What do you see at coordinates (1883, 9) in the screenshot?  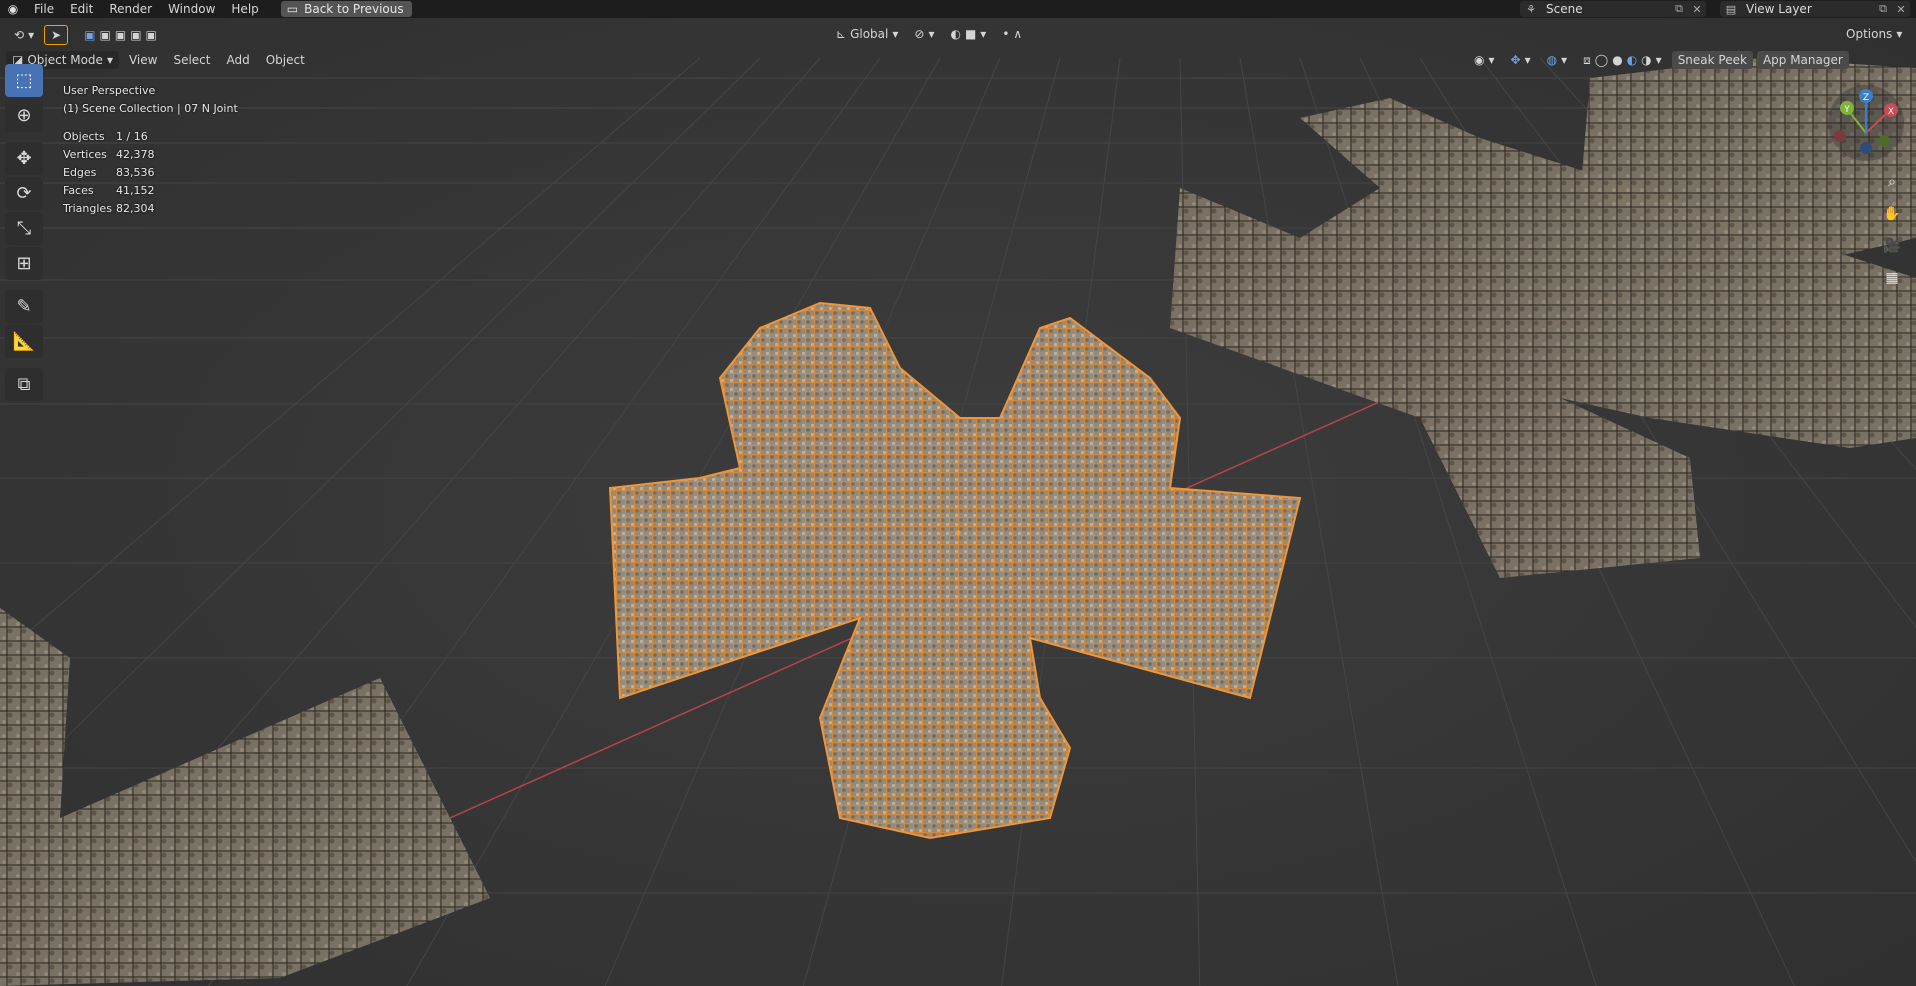 I see `new-view-layer-icon: ⧉` at bounding box center [1883, 9].